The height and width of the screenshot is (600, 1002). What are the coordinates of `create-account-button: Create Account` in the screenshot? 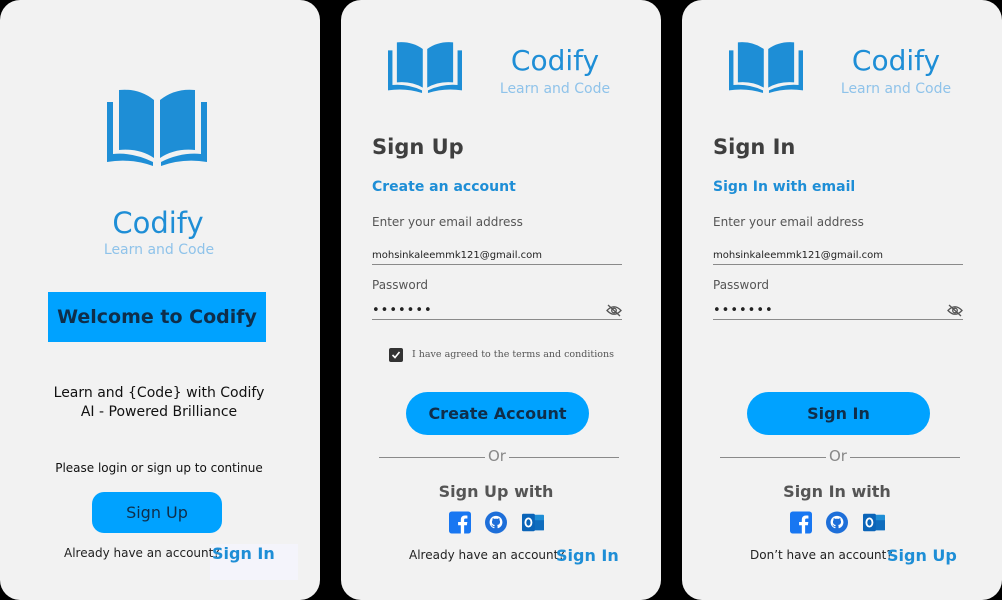 It's located at (497, 413).